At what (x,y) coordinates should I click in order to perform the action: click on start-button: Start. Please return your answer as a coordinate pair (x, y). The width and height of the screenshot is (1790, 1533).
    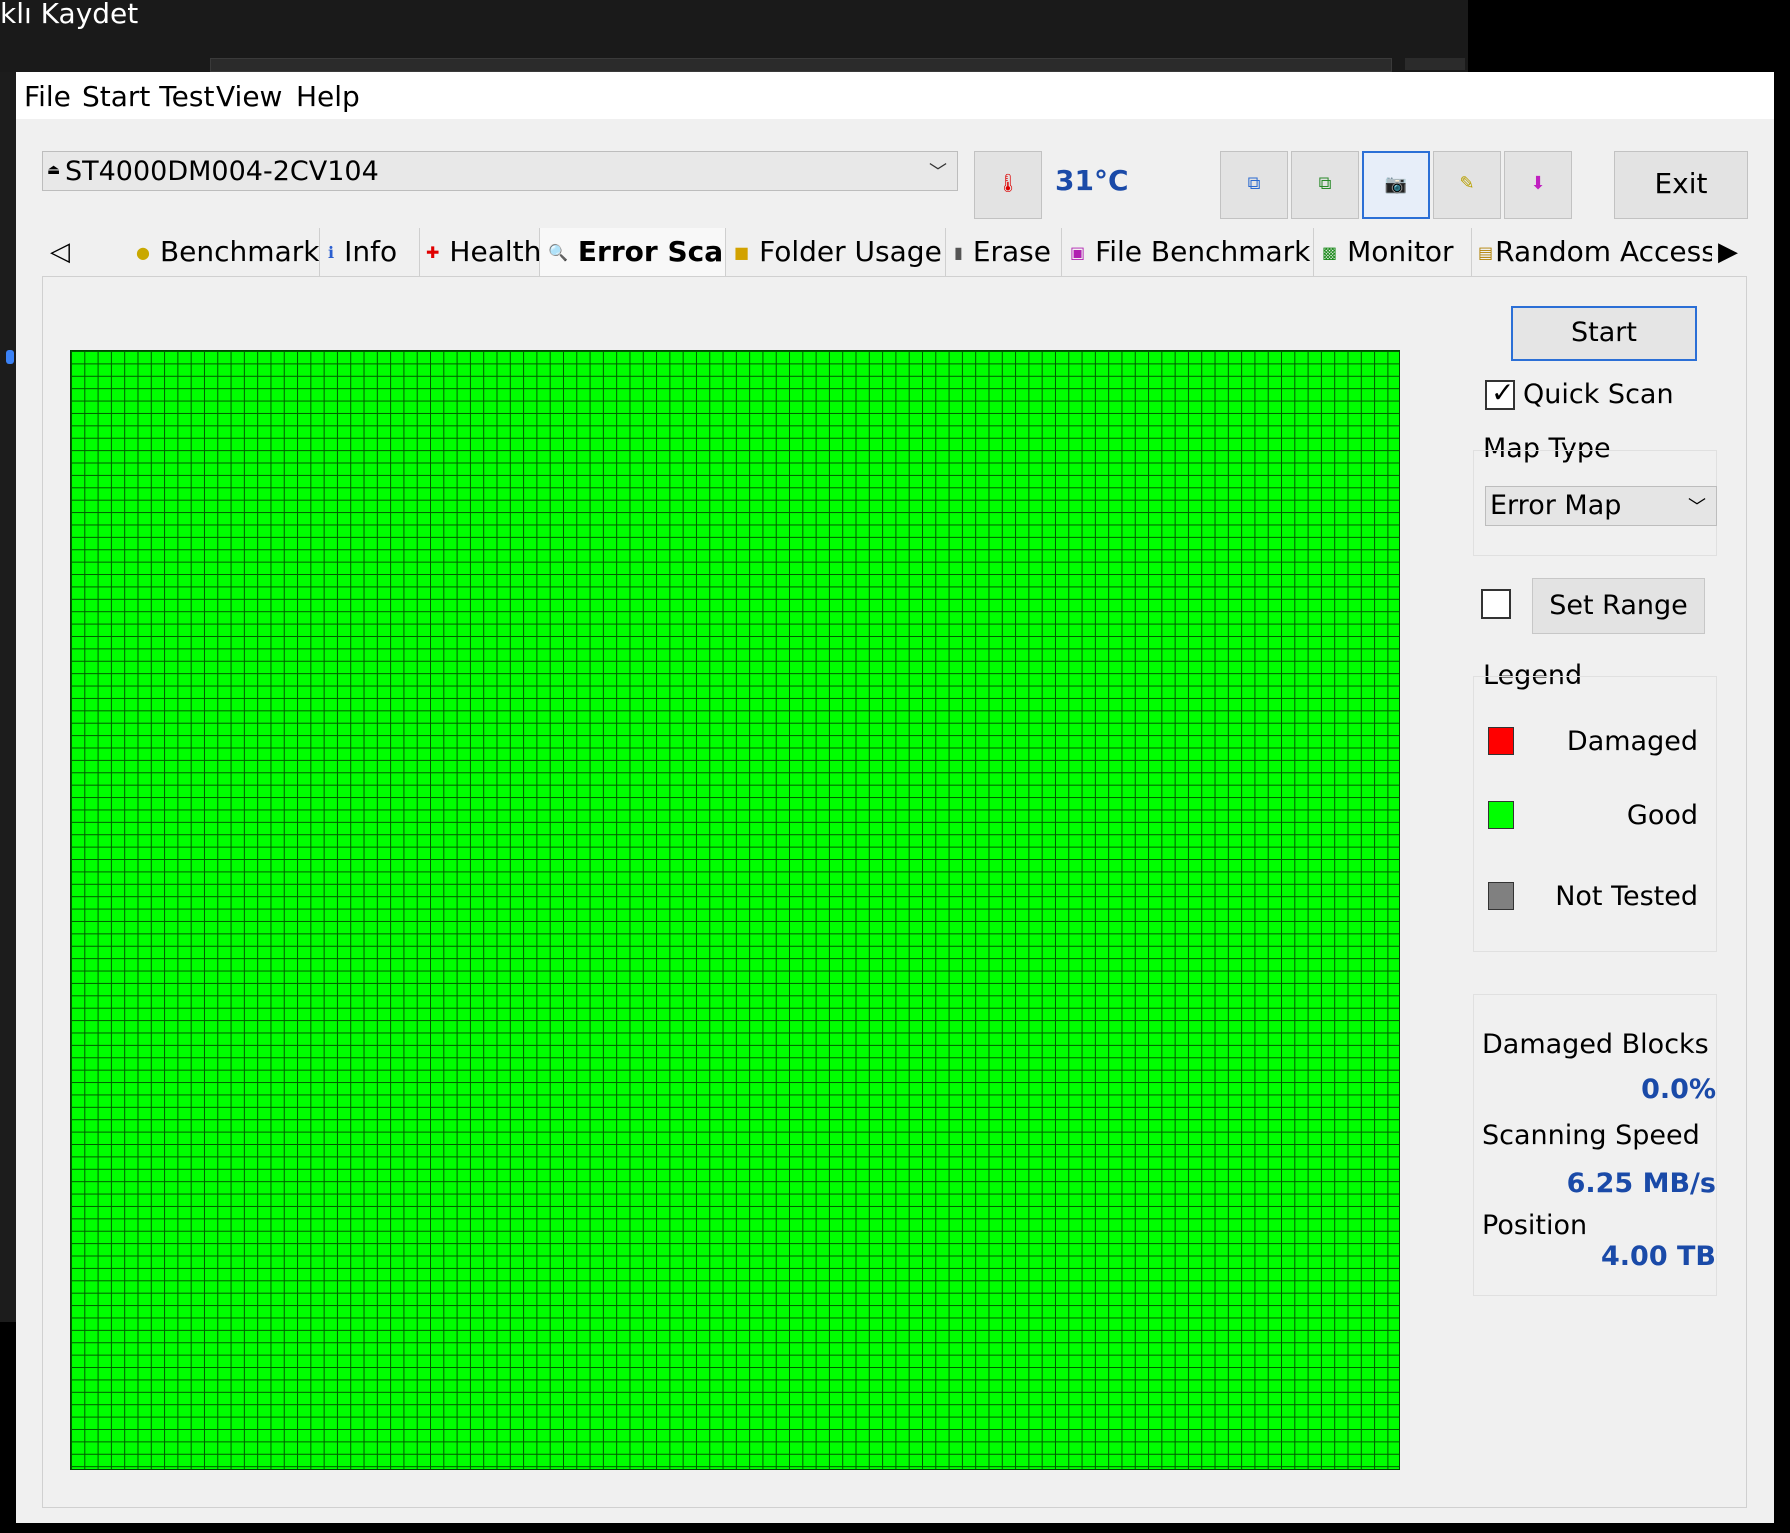
    Looking at the image, I should click on (1604, 333).